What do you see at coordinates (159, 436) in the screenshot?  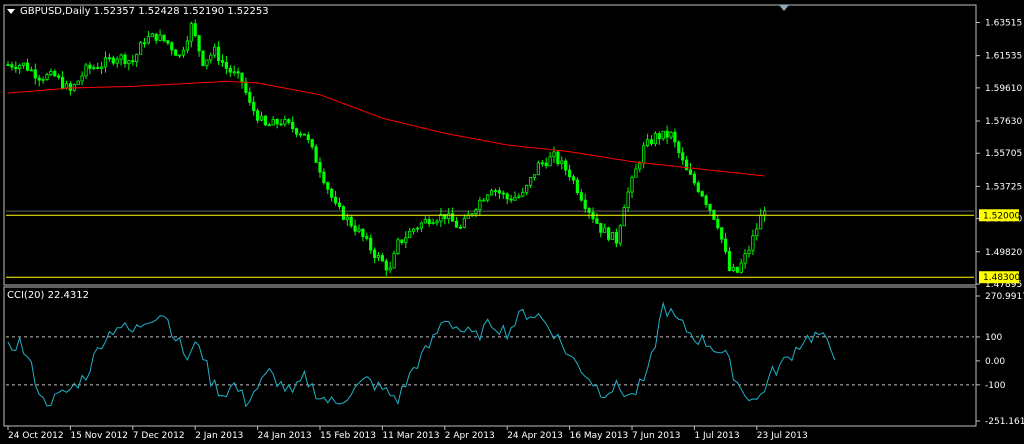 I see `time-tick-label: 7 Dec 2012` at bounding box center [159, 436].